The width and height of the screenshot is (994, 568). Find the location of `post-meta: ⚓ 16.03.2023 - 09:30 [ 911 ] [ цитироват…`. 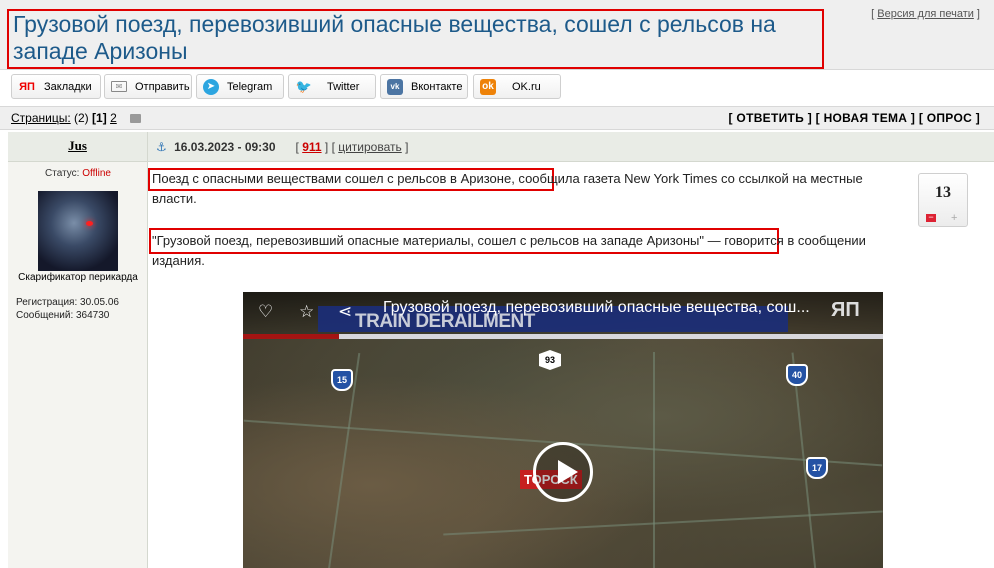

post-meta: ⚓ 16.03.2023 - 09:30 [ 911 ] [ цитироват… is located at coordinates (282, 147).